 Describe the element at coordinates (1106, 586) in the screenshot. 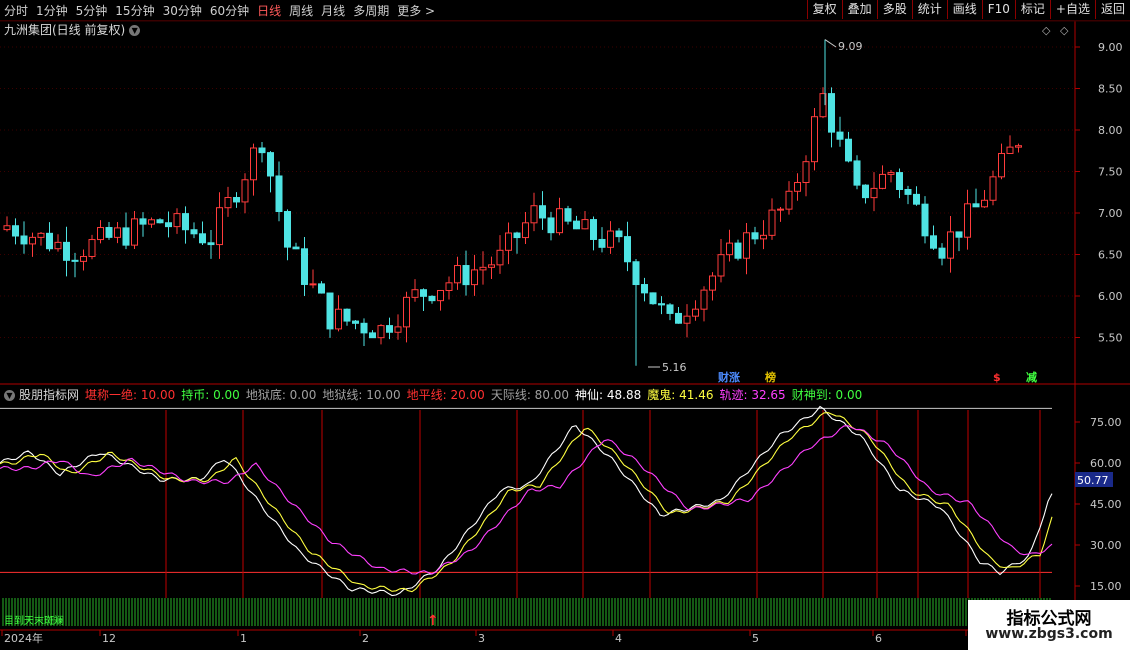

I see `indicator-axis-label: 15.00` at that location.